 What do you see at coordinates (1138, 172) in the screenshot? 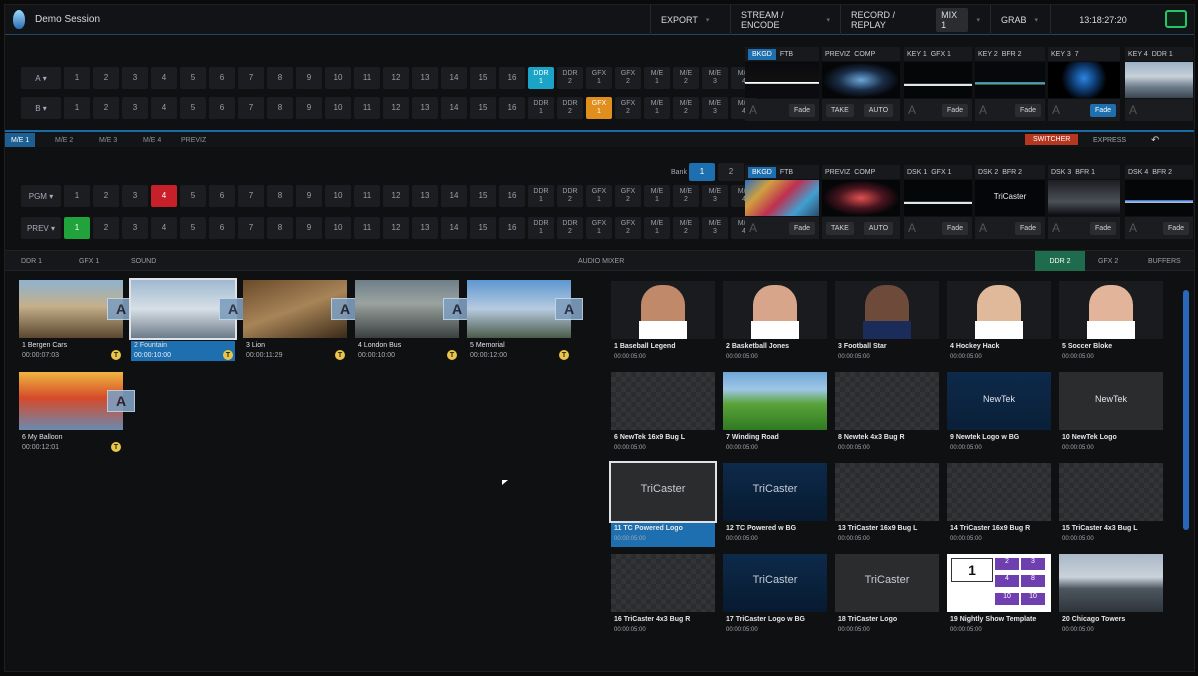
I see `main-panel-label: DSK 4` at bounding box center [1138, 172].